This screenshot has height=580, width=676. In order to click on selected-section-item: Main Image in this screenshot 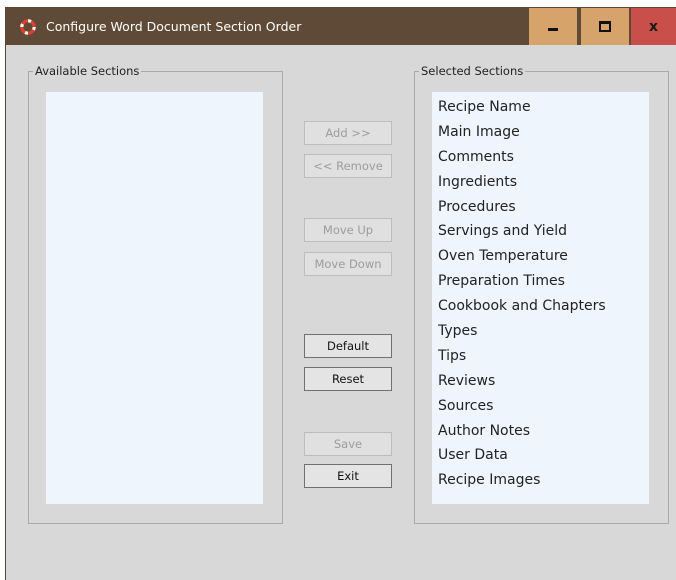, I will do `click(540, 132)`.